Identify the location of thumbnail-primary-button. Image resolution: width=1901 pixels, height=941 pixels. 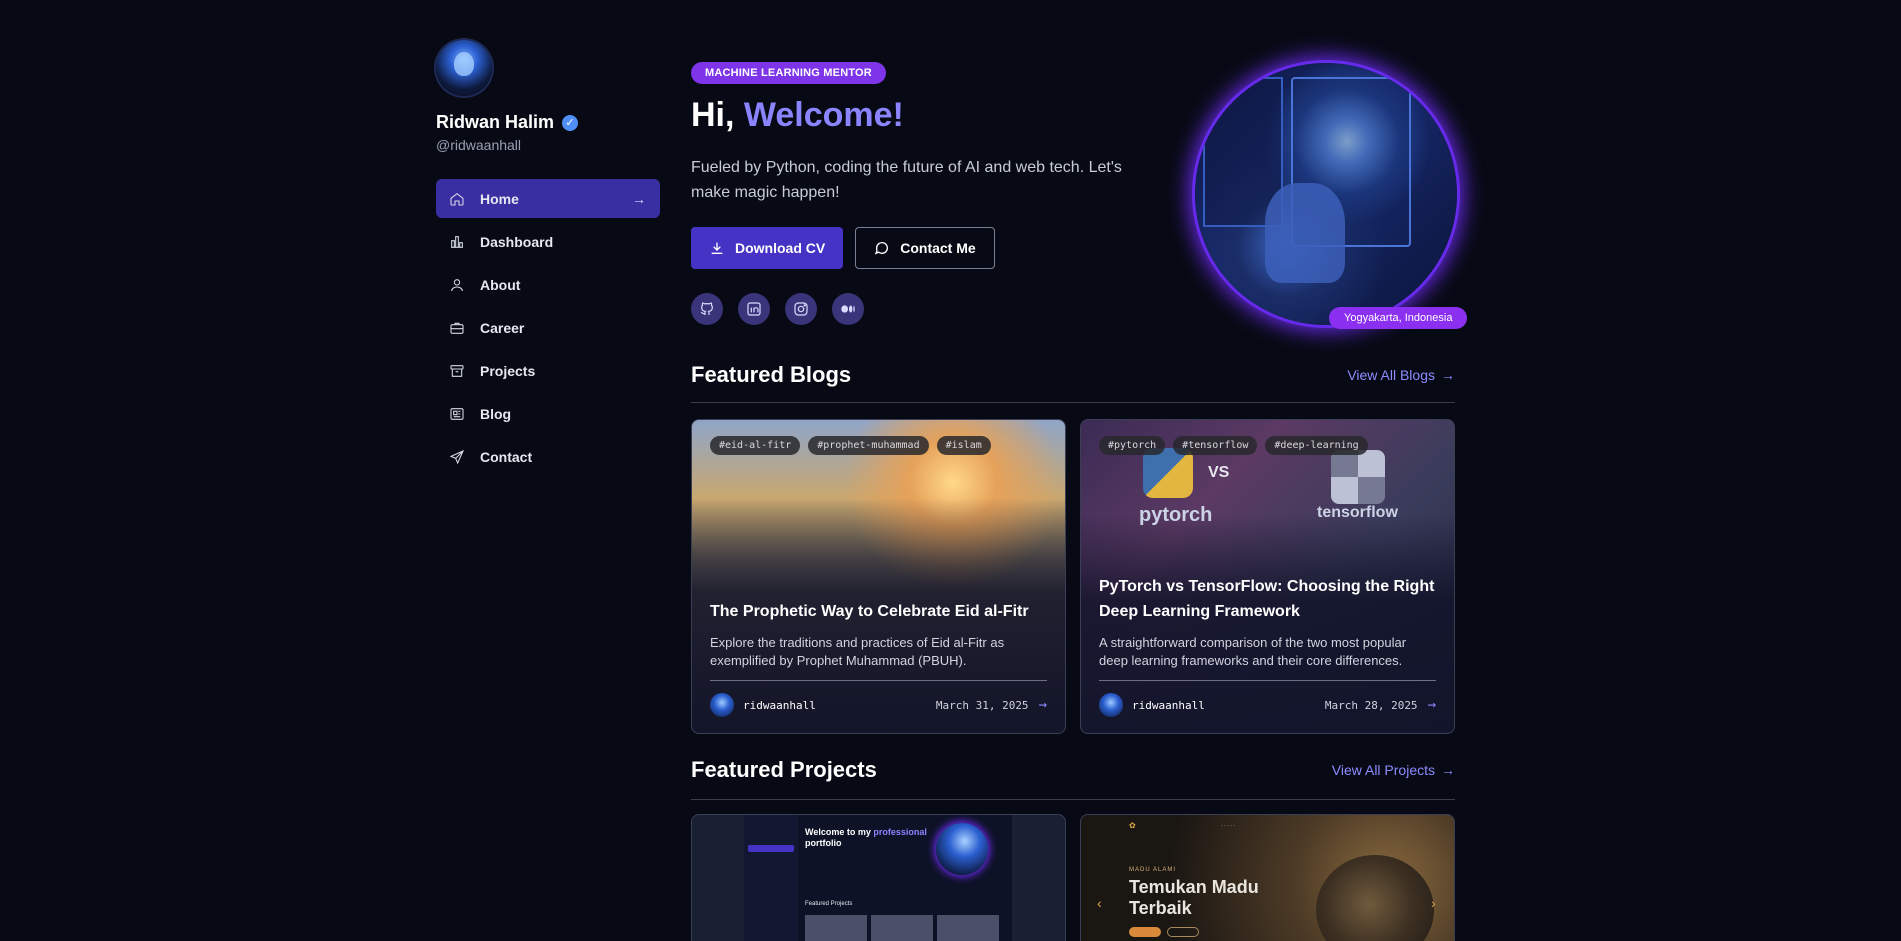
(1145, 932).